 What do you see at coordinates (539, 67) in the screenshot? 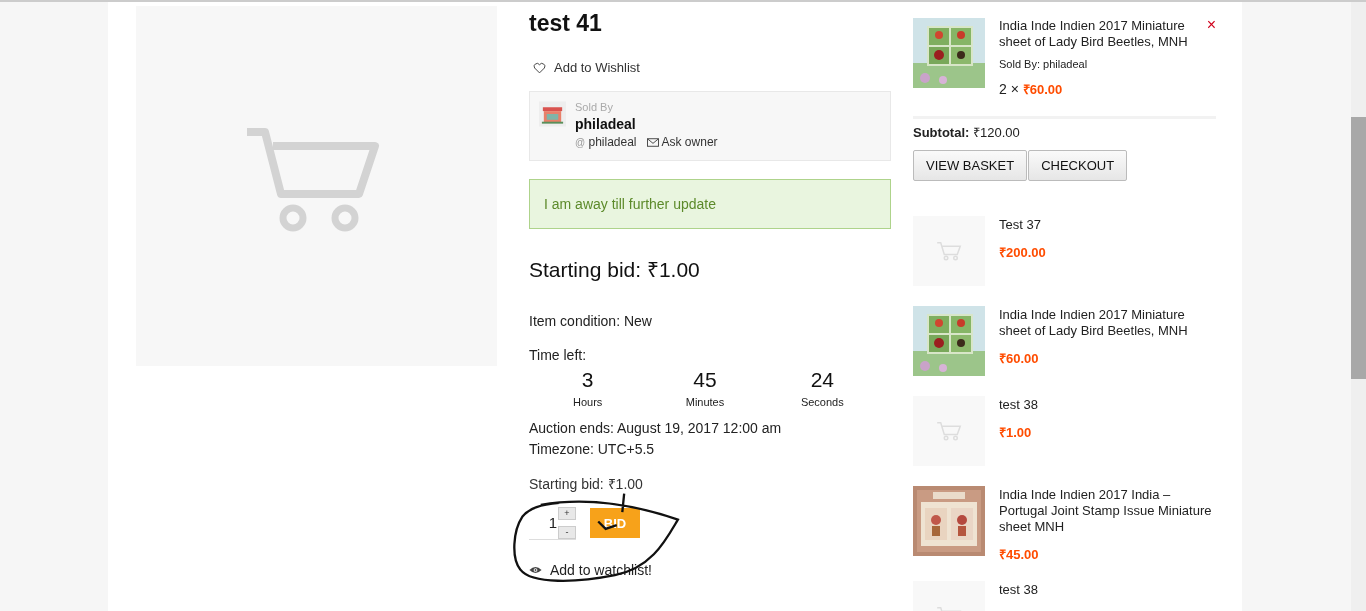
I see `heart-icon` at bounding box center [539, 67].